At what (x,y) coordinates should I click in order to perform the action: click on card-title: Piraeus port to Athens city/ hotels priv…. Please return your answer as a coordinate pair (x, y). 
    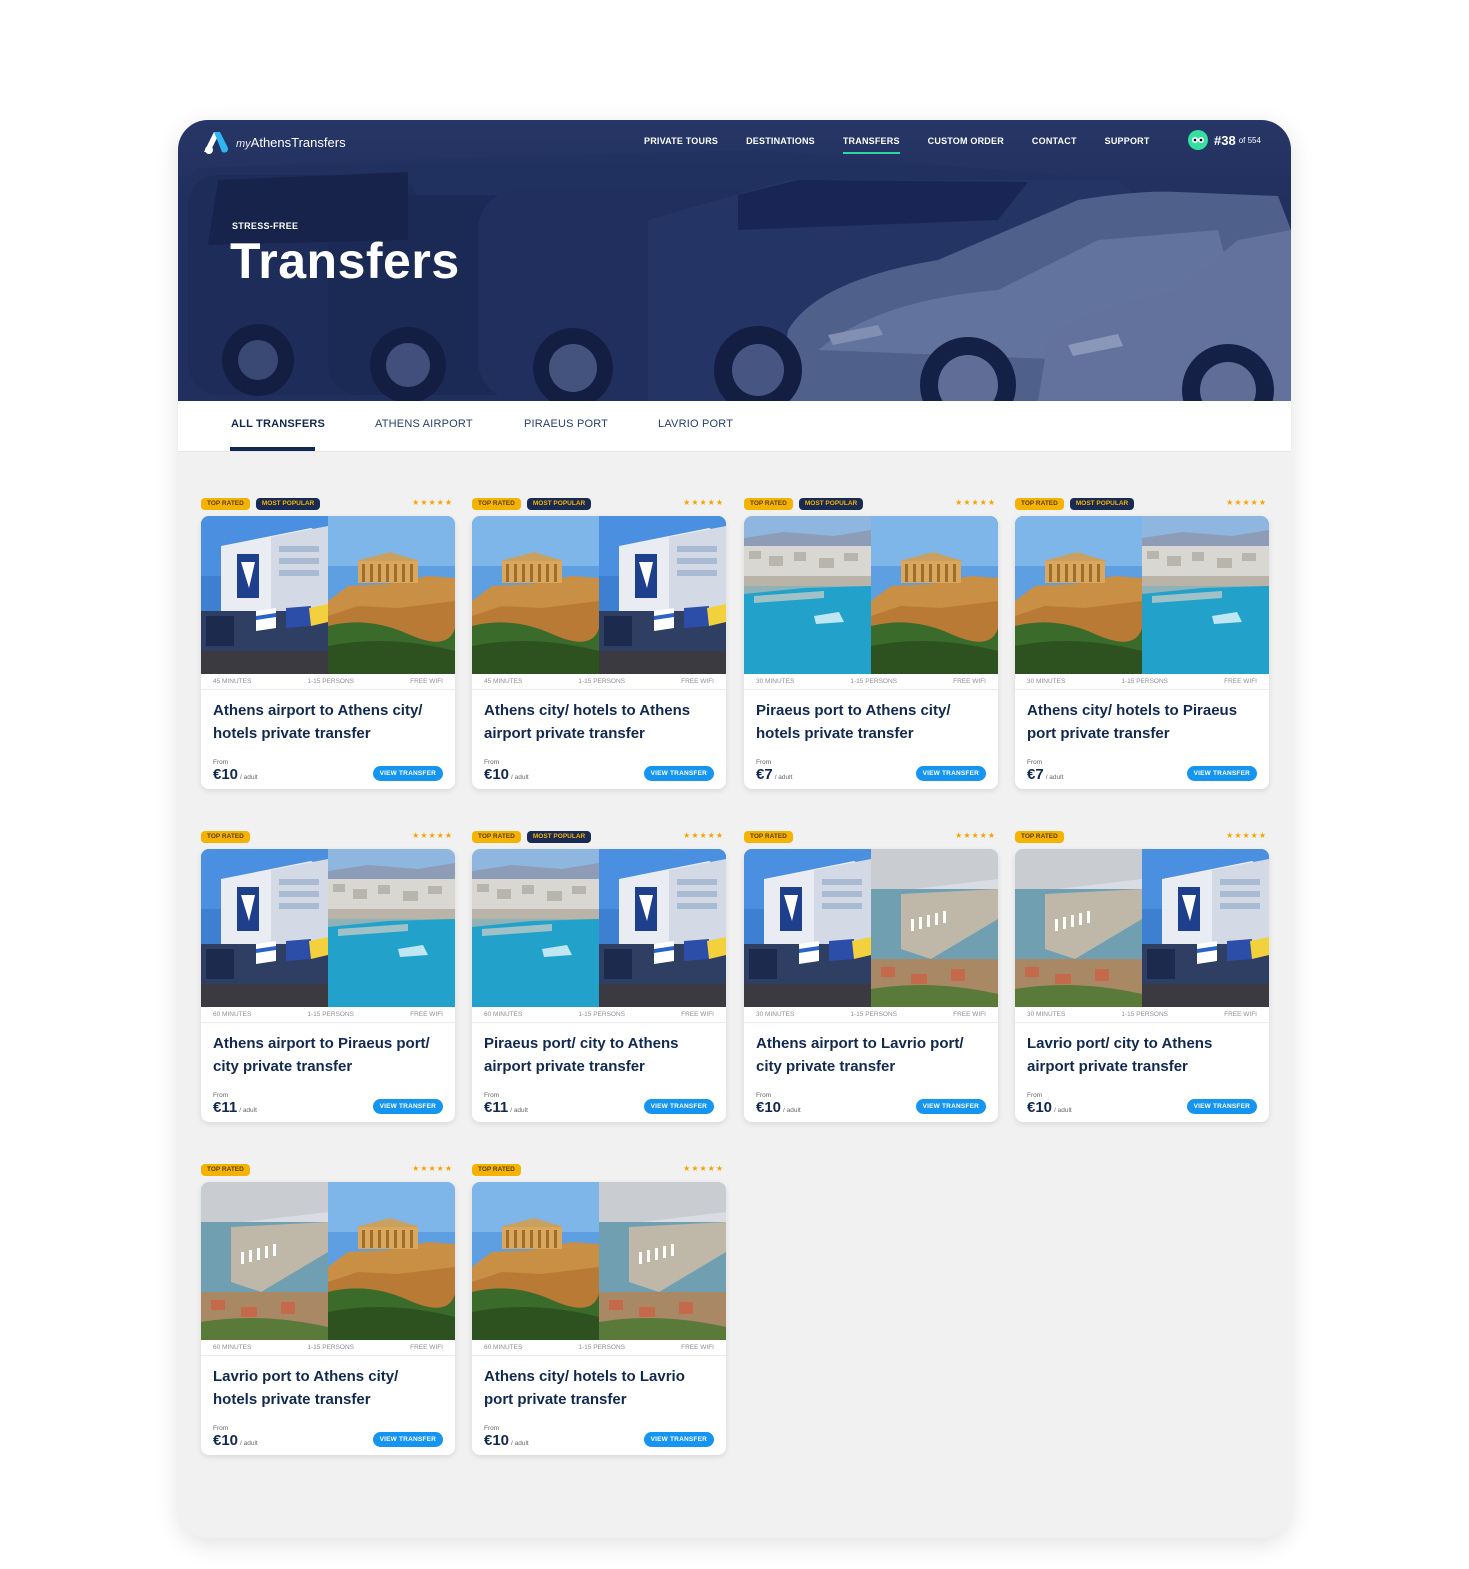
    Looking at the image, I should click on (872, 722).